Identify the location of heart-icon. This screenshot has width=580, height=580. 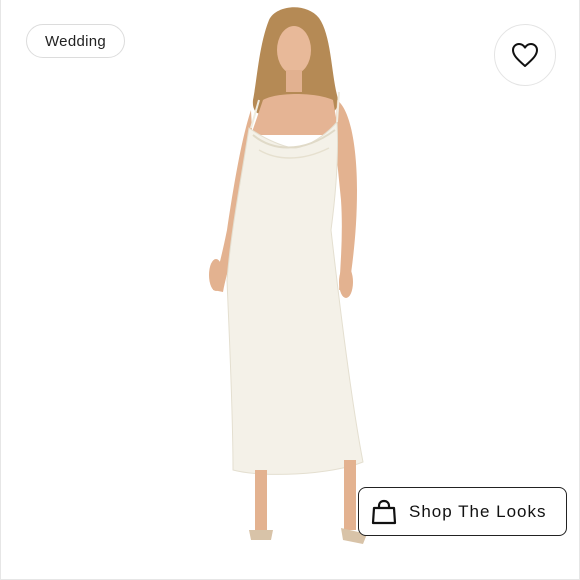
(525, 55).